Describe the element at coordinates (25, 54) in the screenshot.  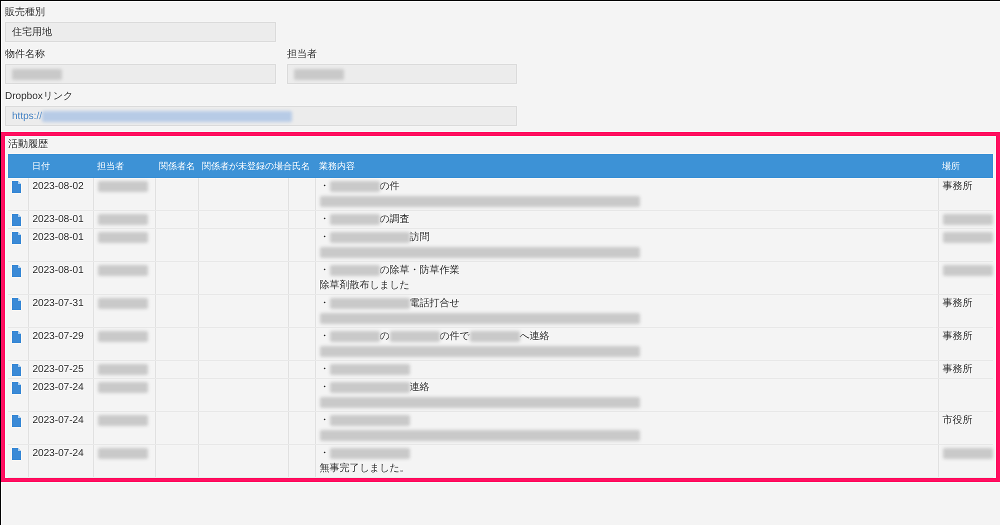
I see `field-label: 物件名称` at that location.